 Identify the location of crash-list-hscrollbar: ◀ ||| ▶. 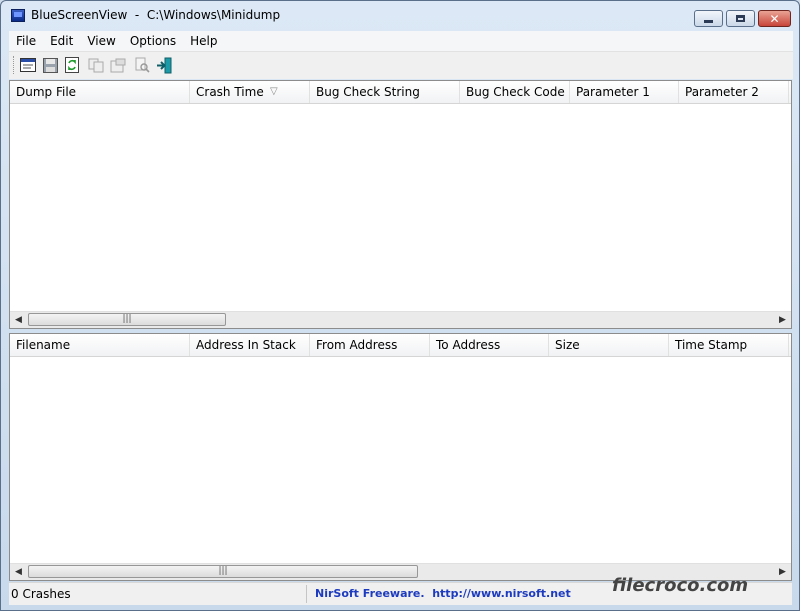
(400, 319).